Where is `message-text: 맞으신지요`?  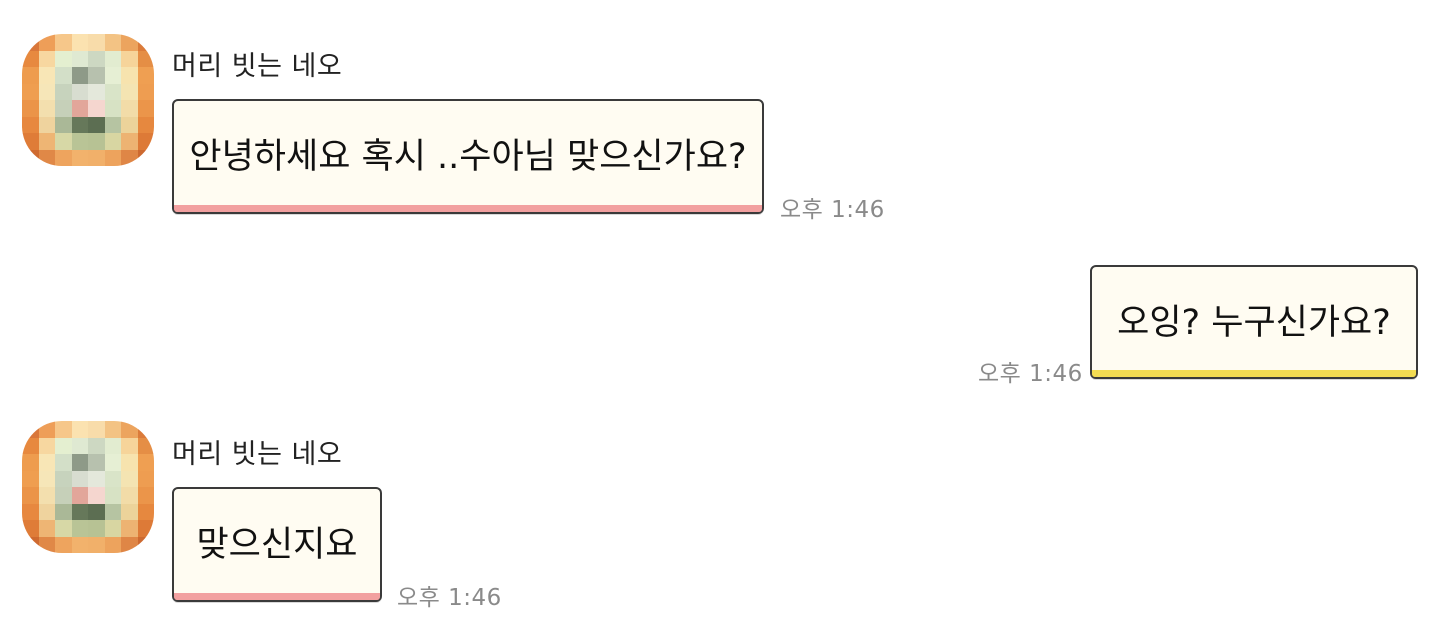 message-text: 맞으신지요 is located at coordinates (277, 545).